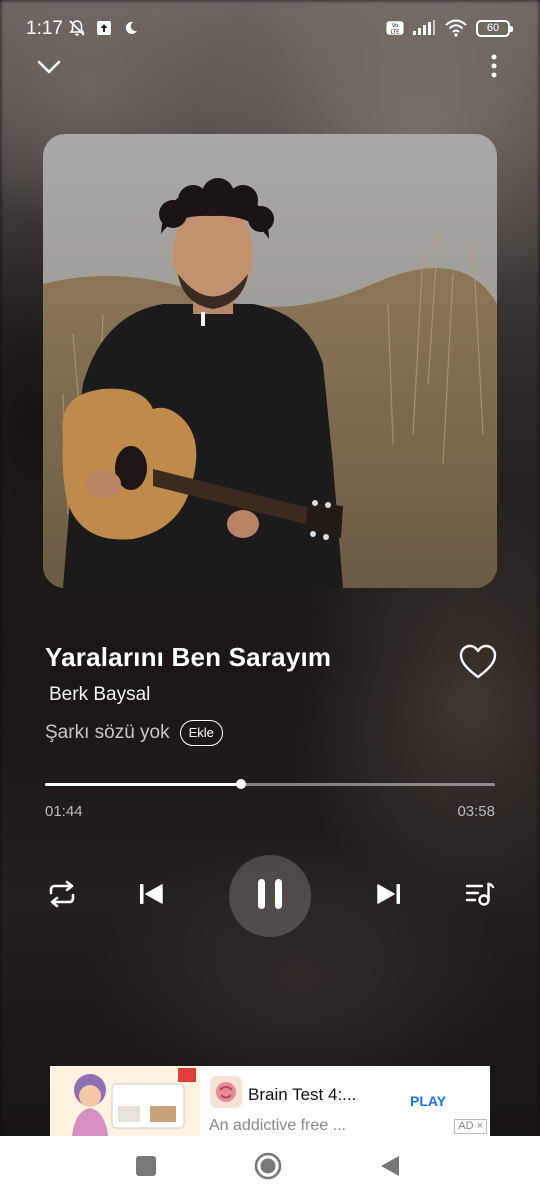  I want to click on back-button, so click(390, 1168).